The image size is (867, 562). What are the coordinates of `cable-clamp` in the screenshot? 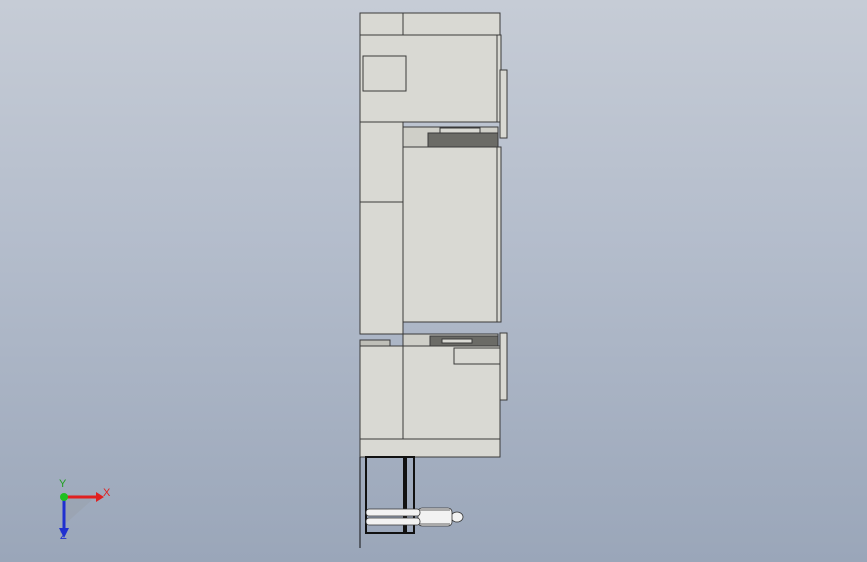 It's located at (375, 343).